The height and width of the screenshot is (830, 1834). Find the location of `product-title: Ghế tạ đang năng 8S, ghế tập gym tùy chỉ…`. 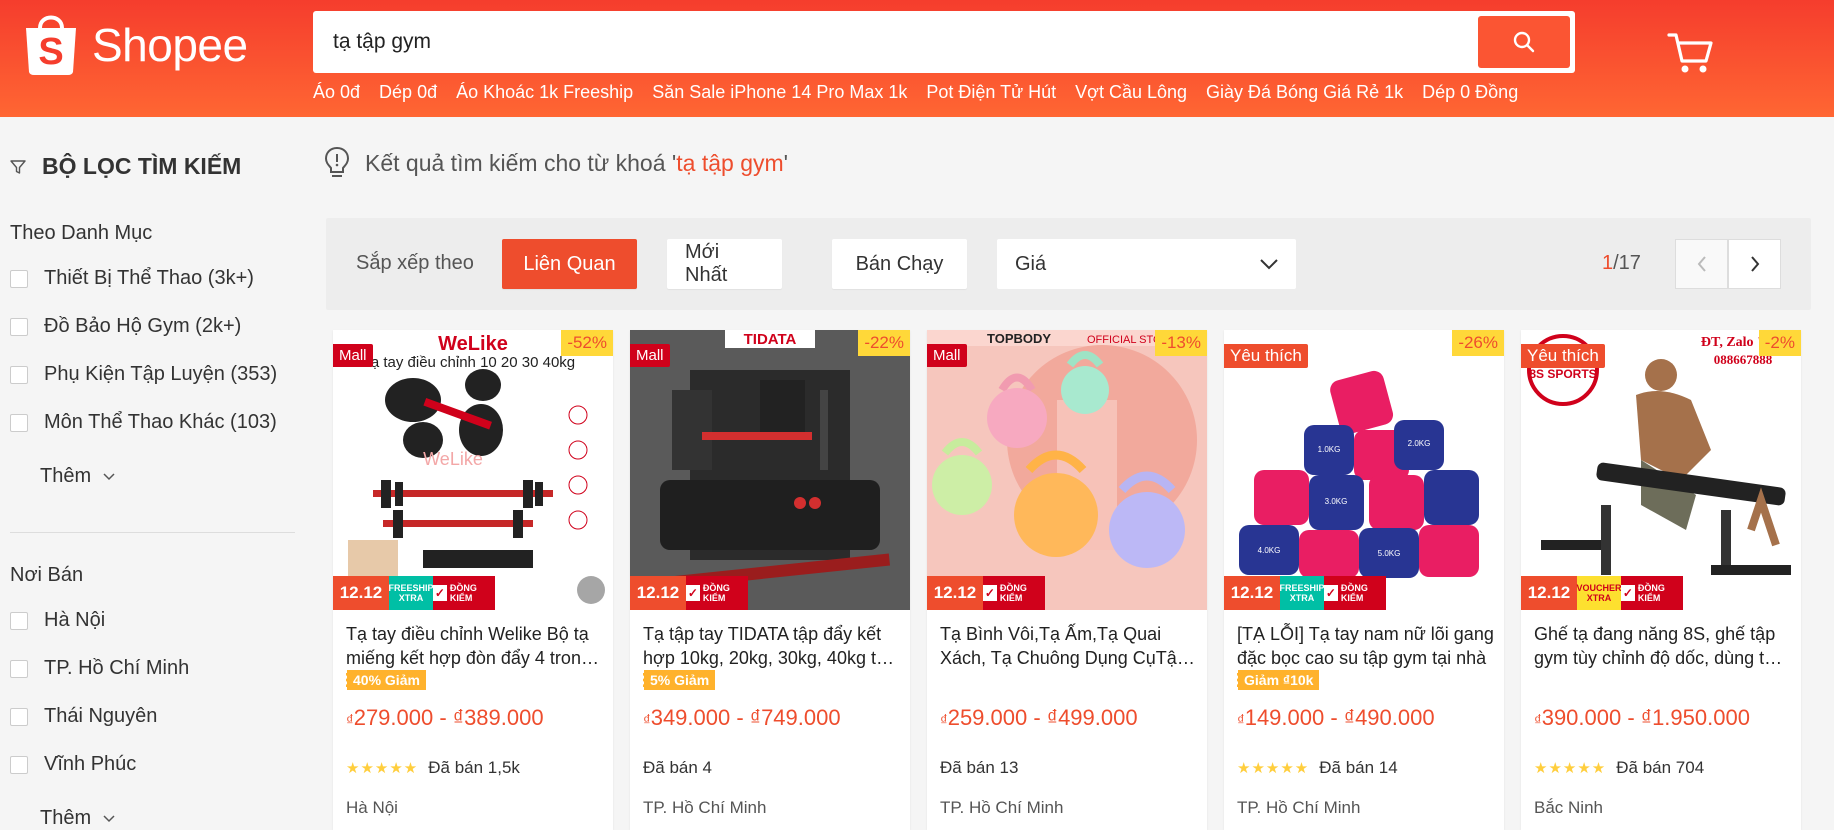

product-title: Ghế tạ đang năng 8S, ghế tập gym tùy chỉ… is located at coordinates (1663, 646).